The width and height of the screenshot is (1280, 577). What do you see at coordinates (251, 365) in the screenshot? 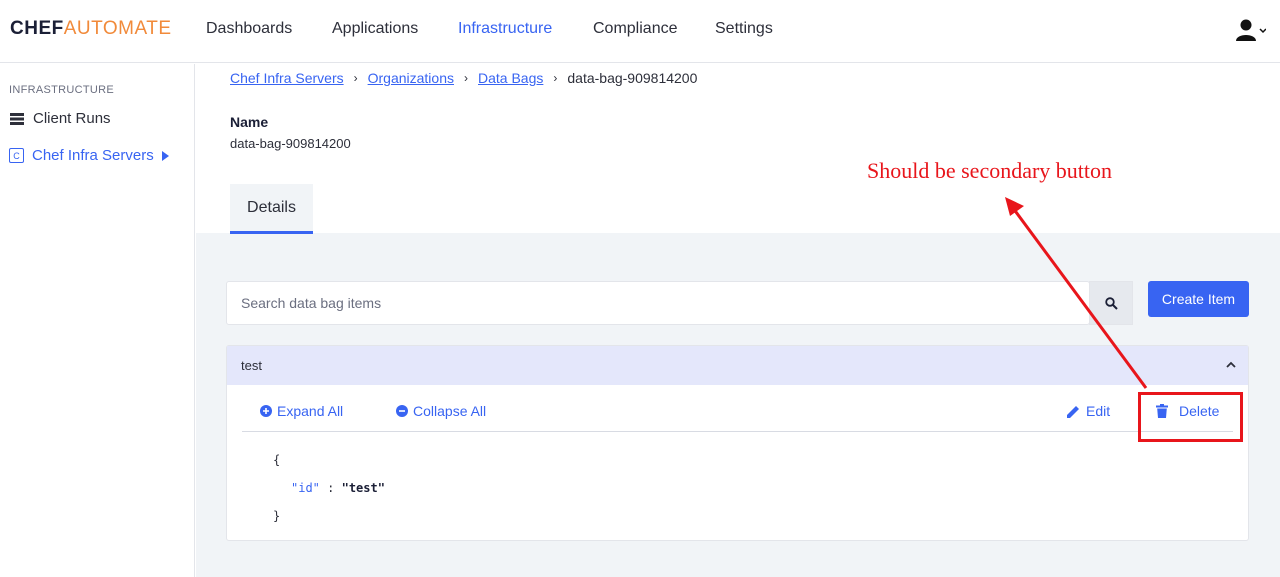
I see `item-title: test` at bounding box center [251, 365].